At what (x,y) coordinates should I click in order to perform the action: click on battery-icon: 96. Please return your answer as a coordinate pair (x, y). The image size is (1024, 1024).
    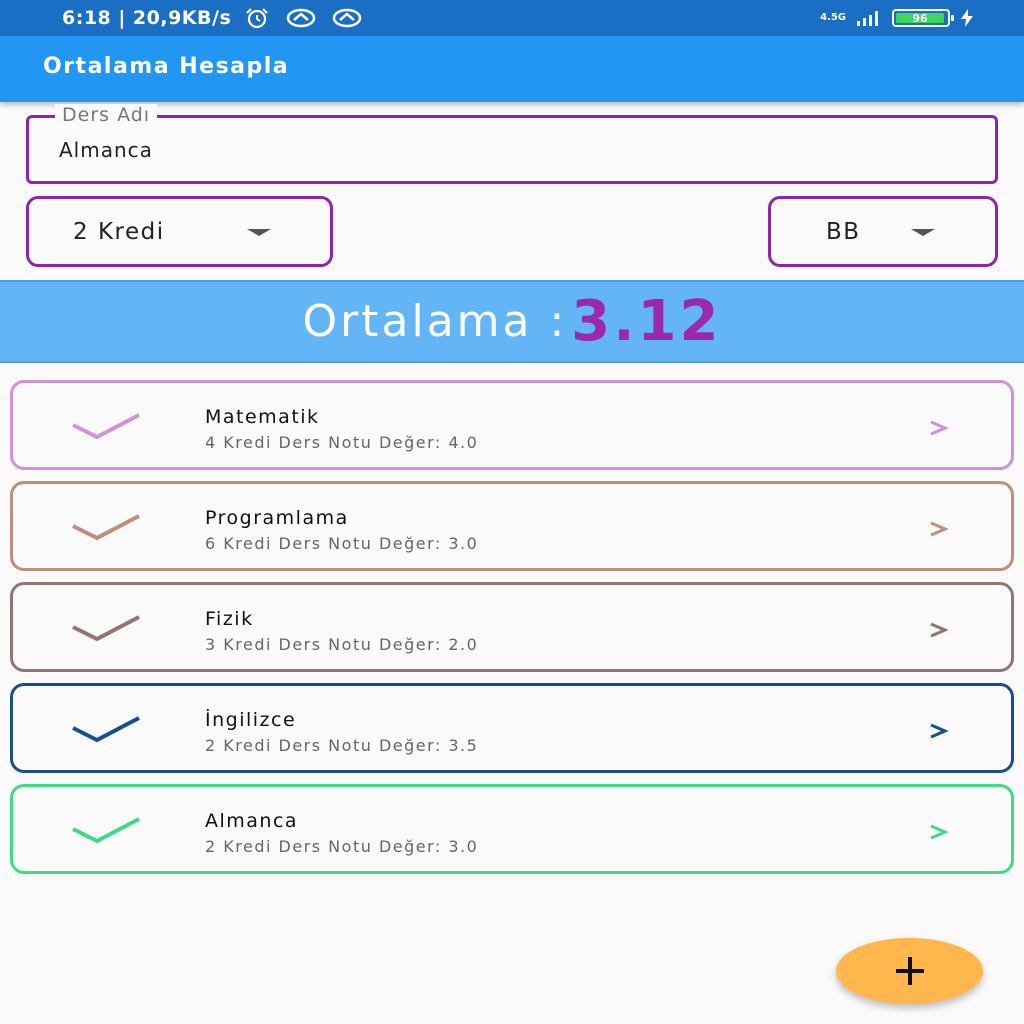
    Looking at the image, I should click on (923, 18).